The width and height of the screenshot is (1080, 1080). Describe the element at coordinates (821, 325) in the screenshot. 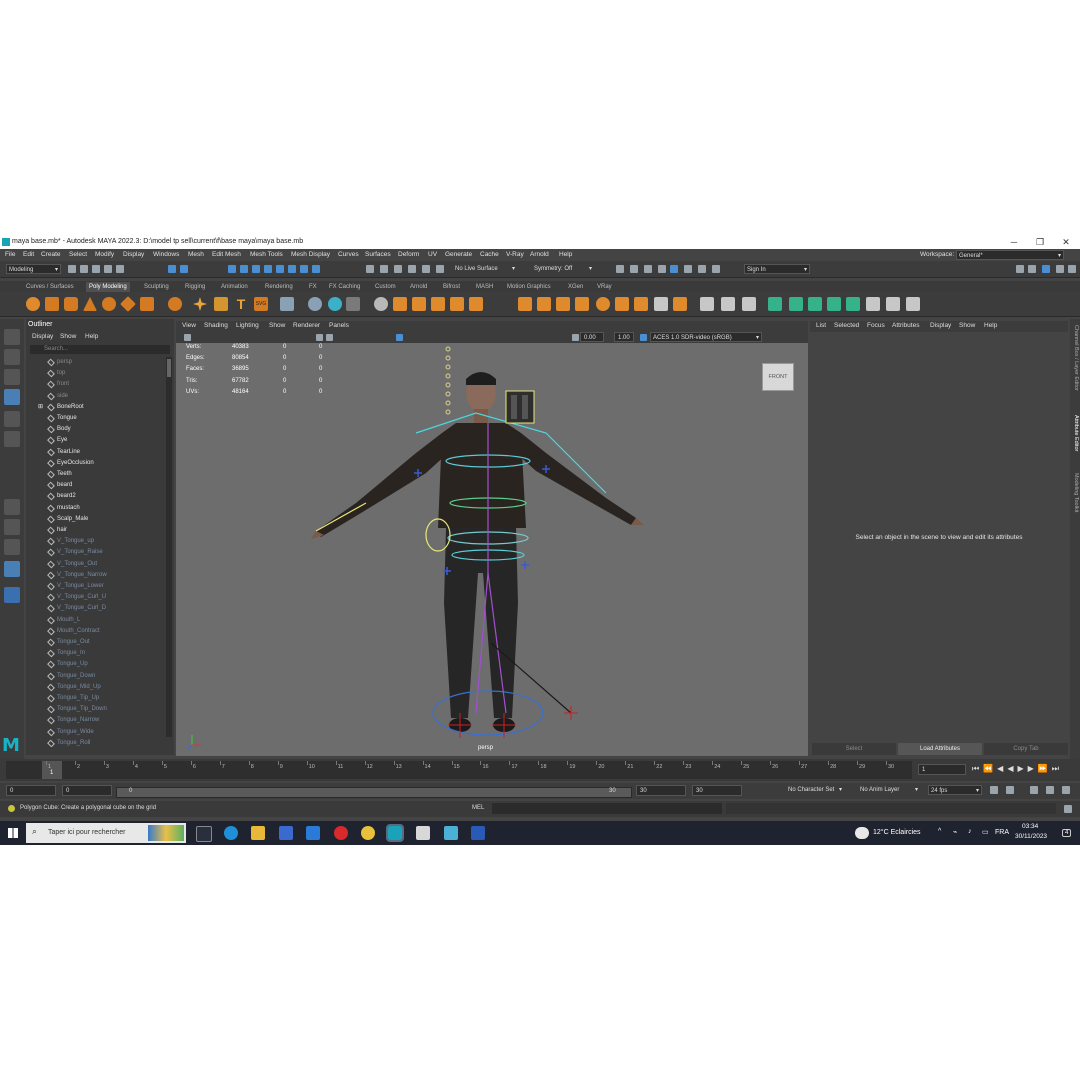

I see `ae-menu-list: List` at that location.